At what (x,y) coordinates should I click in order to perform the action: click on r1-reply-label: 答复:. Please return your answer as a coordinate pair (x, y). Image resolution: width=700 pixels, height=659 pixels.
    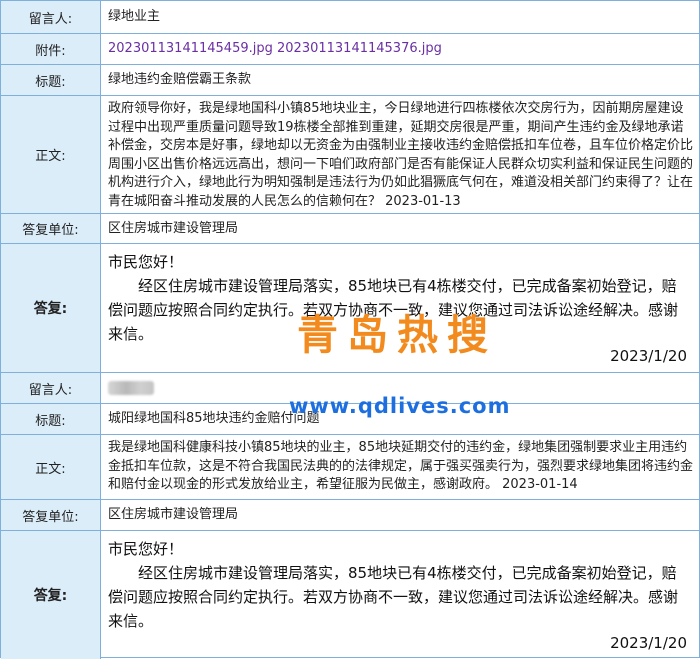
    Looking at the image, I should click on (51, 308).